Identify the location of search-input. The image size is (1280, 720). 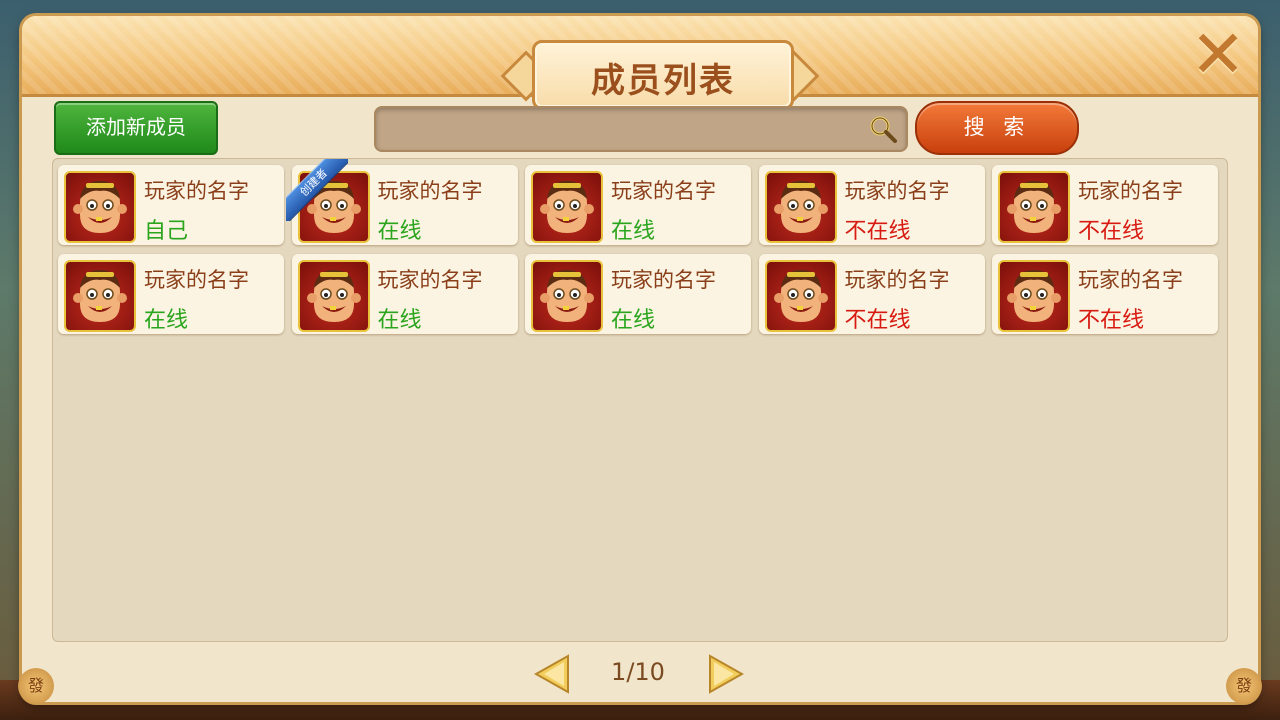
(618, 129).